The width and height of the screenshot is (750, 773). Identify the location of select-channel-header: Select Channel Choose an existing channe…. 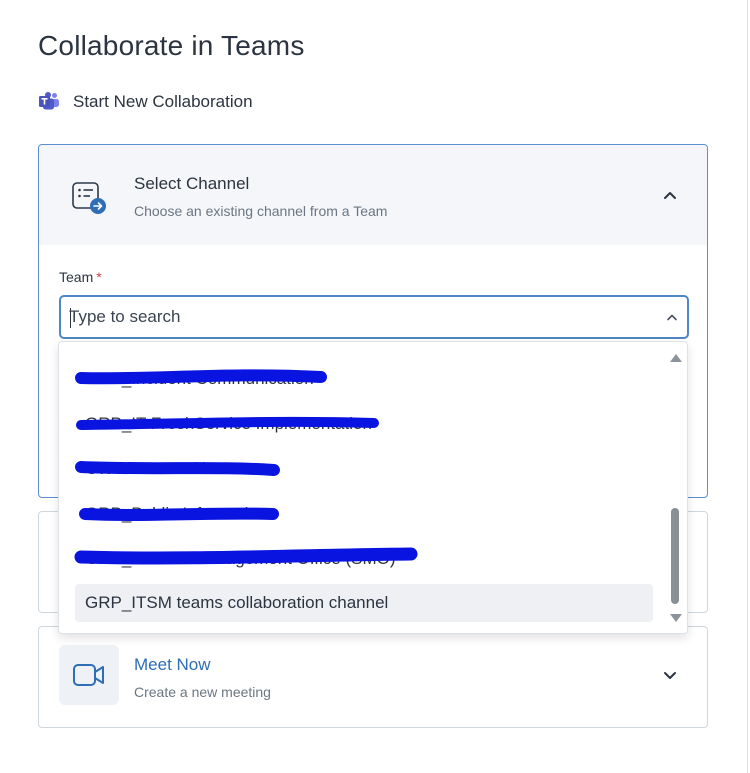
(373, 195).